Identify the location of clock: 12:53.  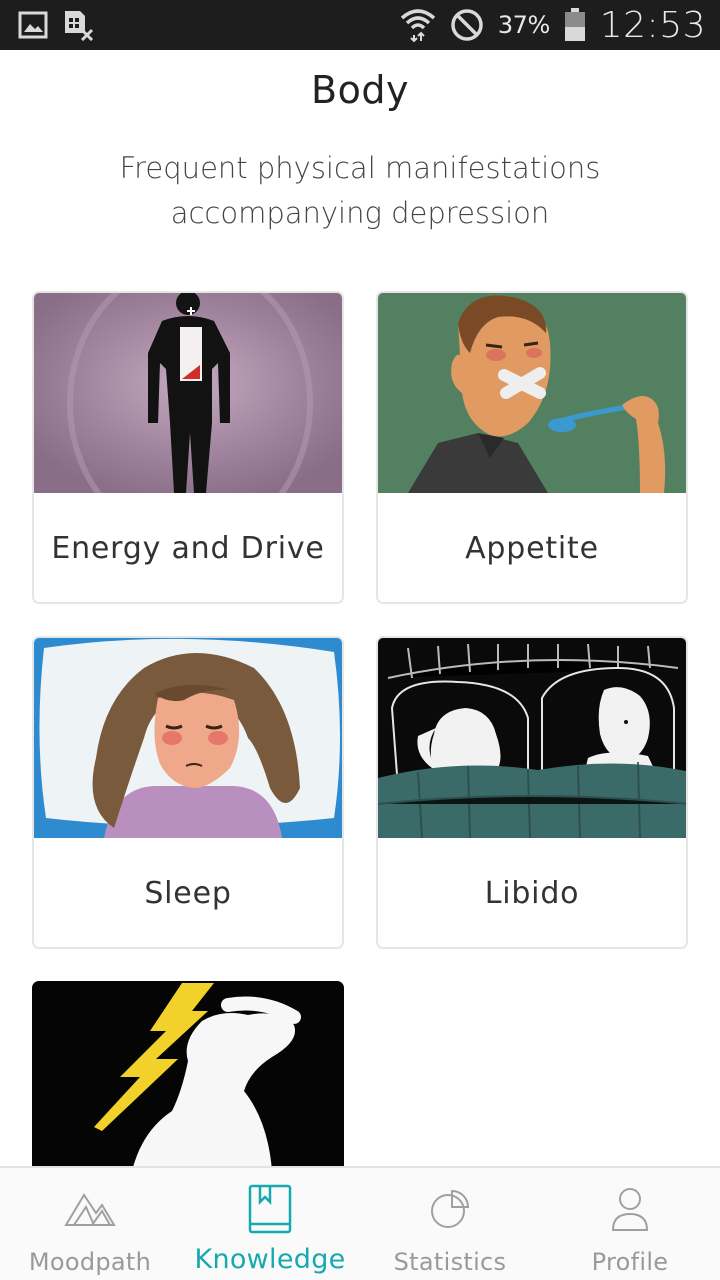
(652, 25).